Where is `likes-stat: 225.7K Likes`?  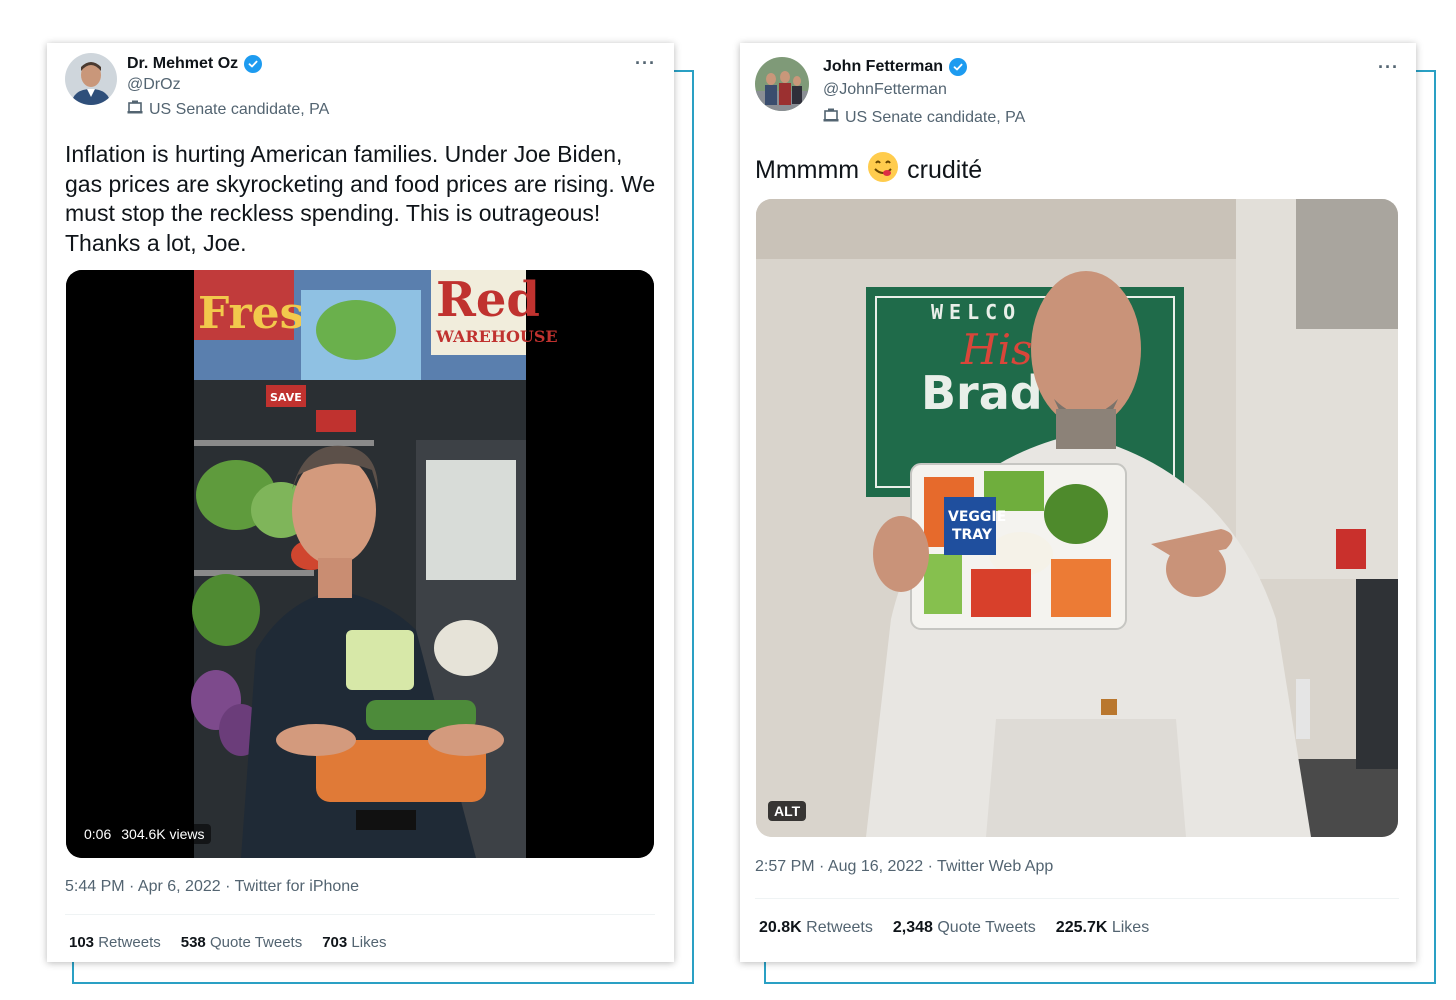
likes-stat: 225.7K Likes is located at coordinates (1102, 928).